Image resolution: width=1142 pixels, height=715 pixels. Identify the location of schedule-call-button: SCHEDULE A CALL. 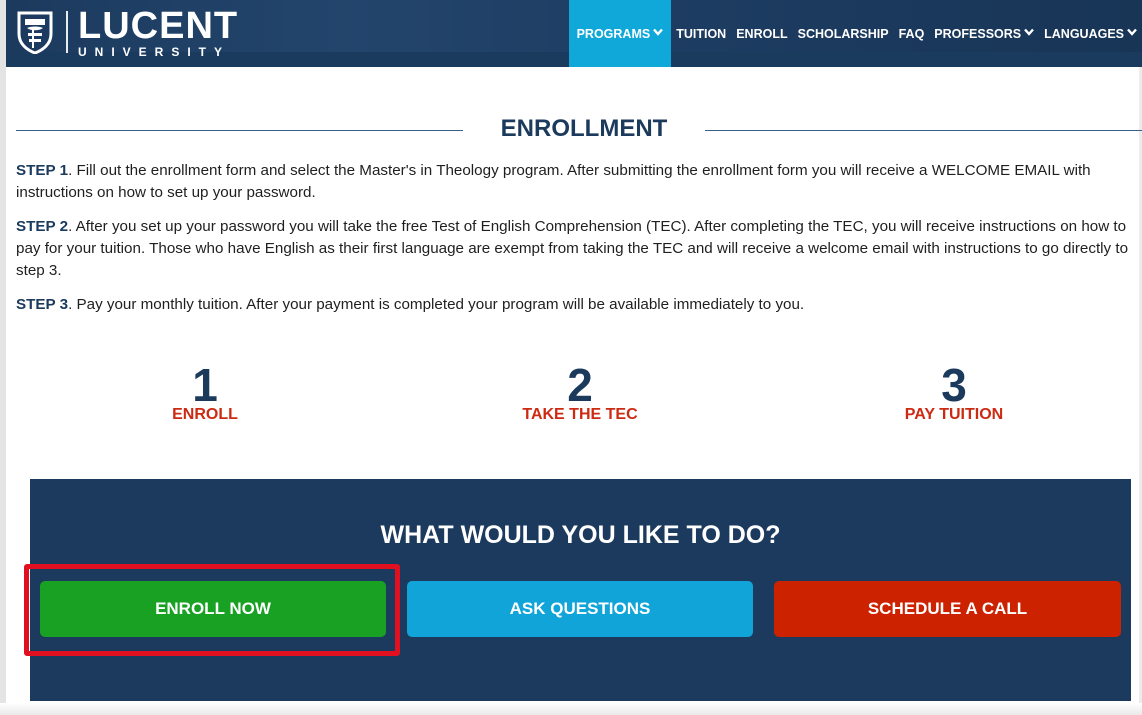
(947, 609).